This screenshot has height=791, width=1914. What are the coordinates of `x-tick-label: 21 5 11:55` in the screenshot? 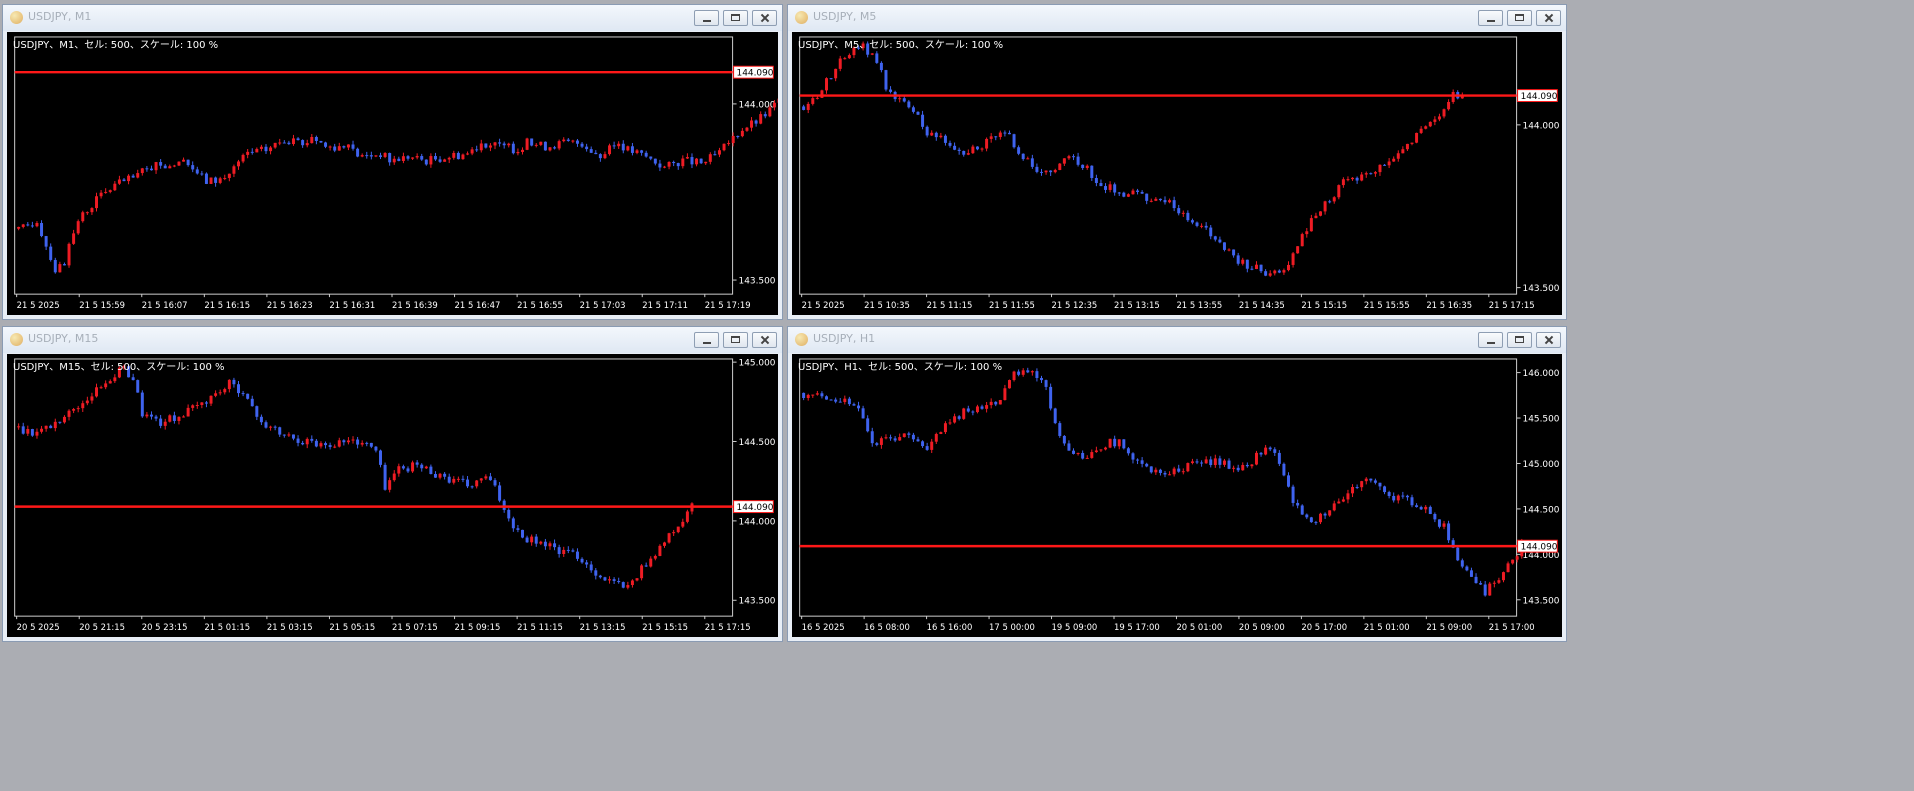 It's located at (1012, 305).